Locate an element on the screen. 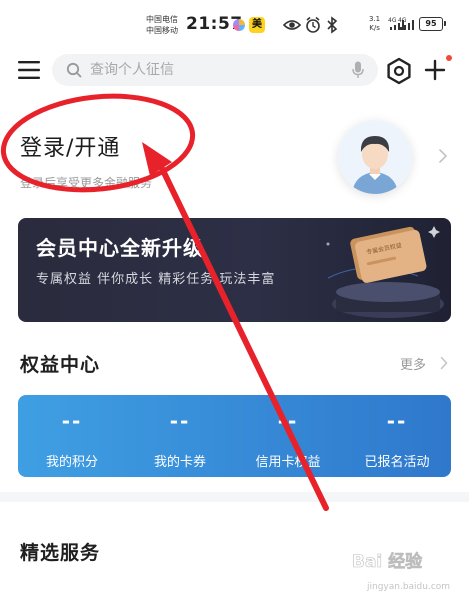 The width and height of the screenshot is (469, 600). rights-label: 已报名活动 is located at coordinates (397, 462).